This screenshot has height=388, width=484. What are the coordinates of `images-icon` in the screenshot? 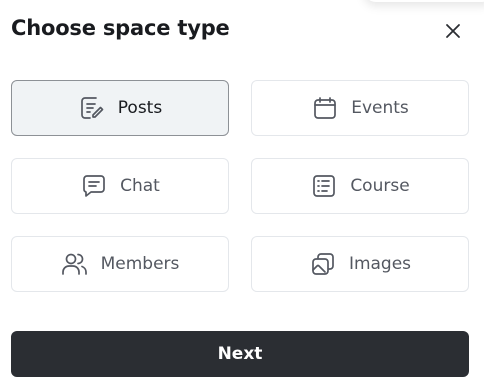 It's located at (323, 264).